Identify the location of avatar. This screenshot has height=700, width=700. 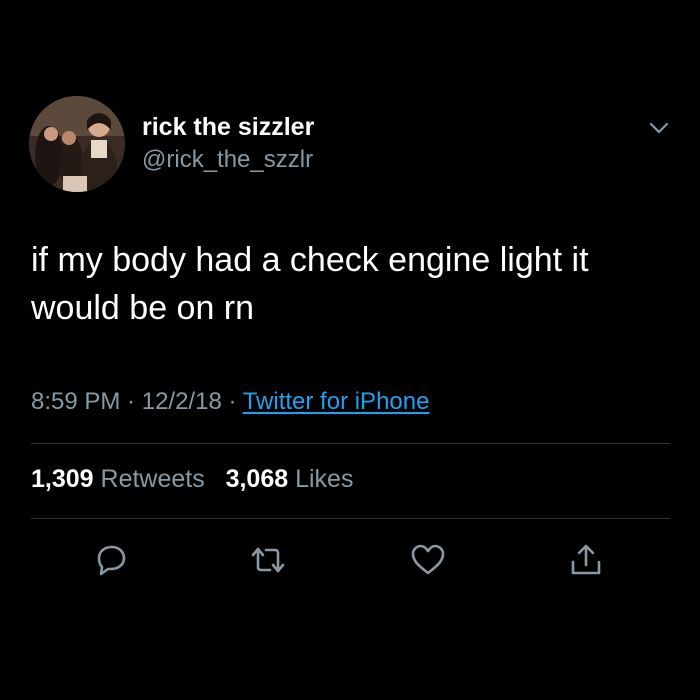
(77, 144).